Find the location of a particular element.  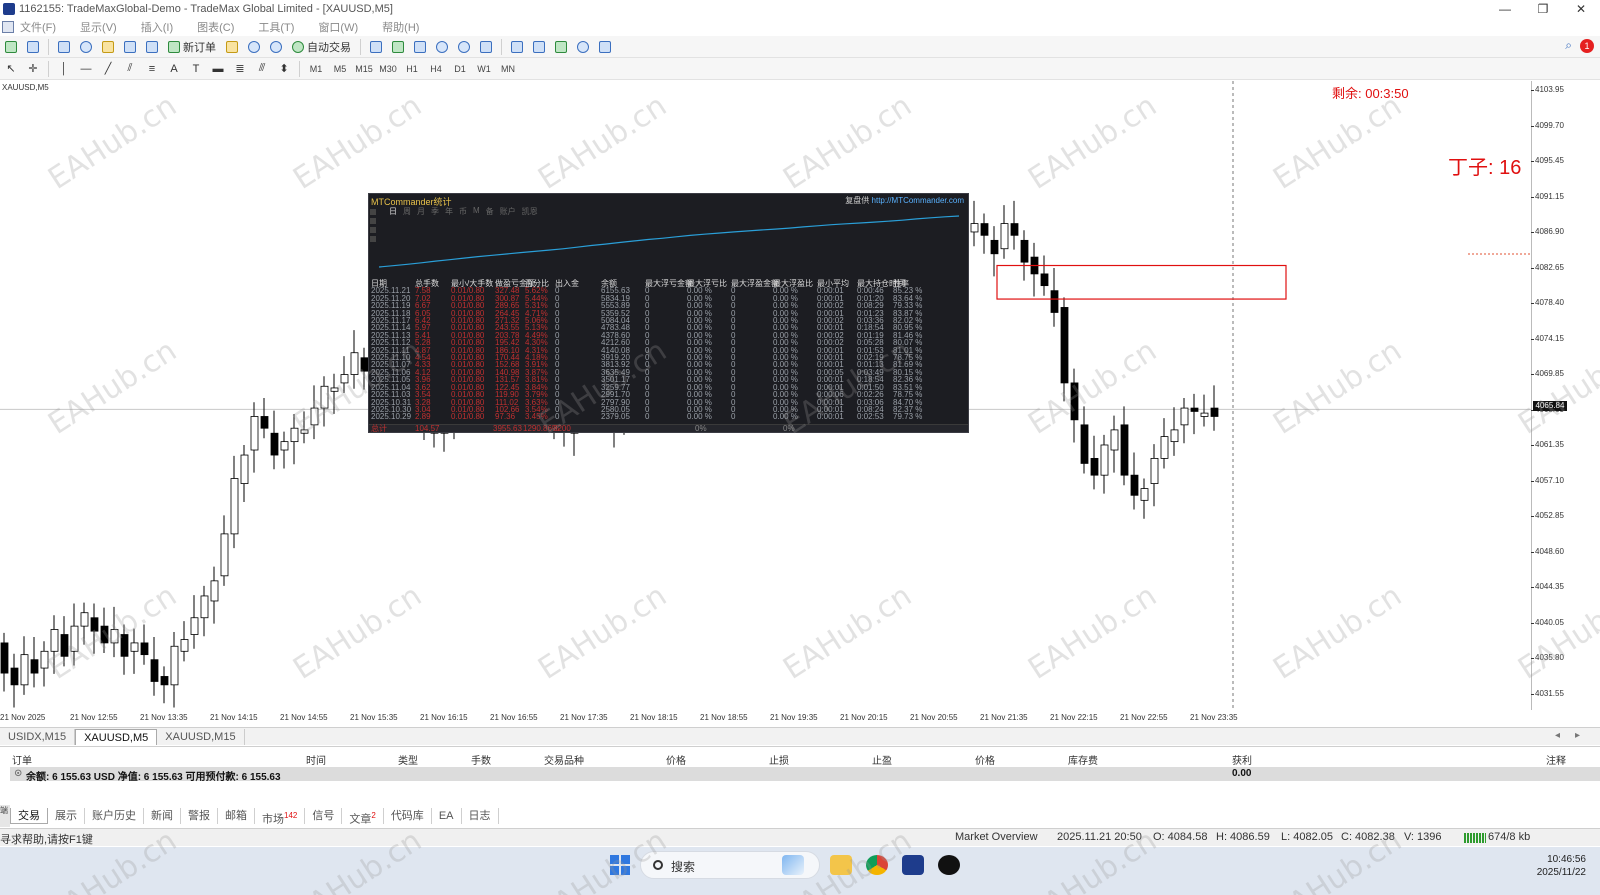

menu-view: 显示(V) is located at coordinates (98, 27).